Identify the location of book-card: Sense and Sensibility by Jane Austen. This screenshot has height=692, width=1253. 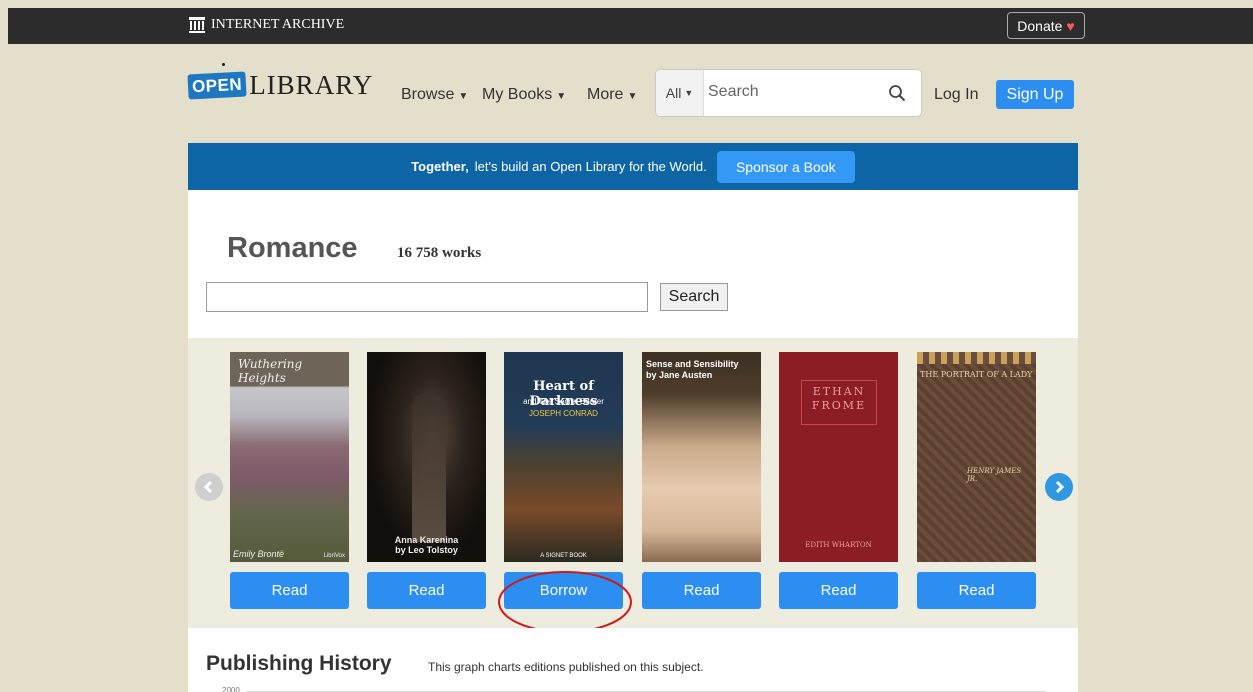
(701, 457).